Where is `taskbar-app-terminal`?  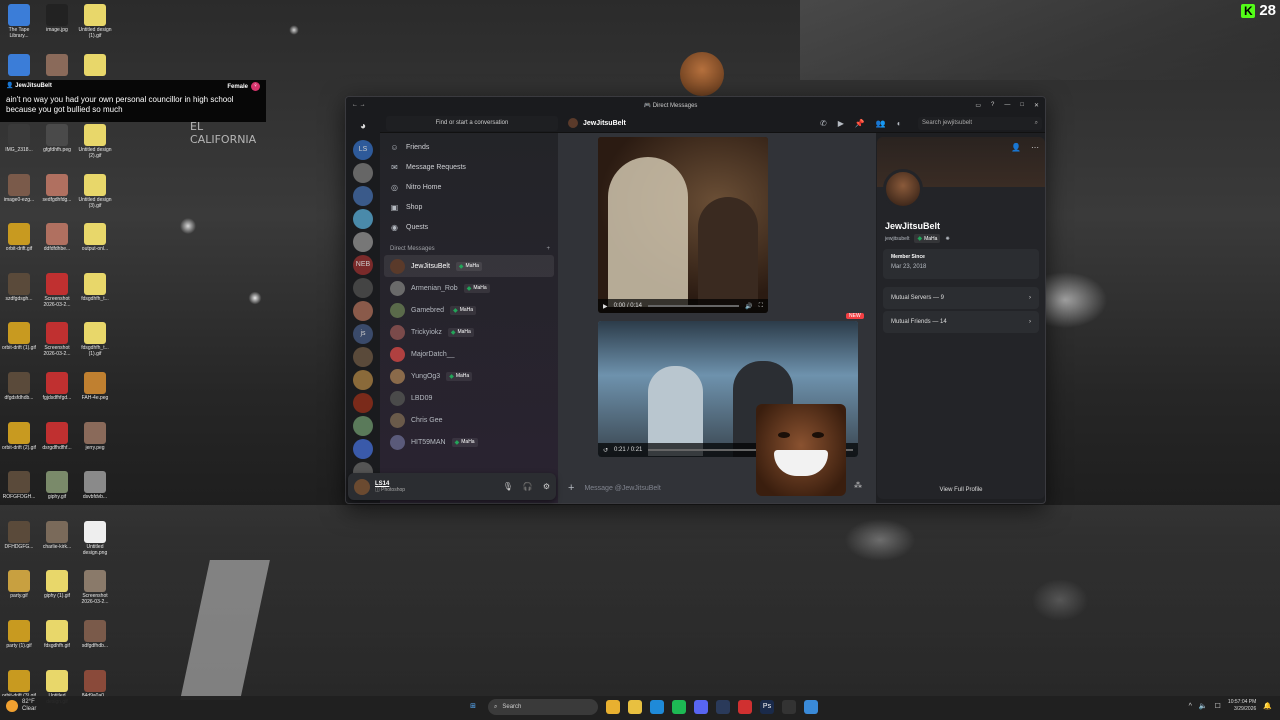
taskbar-app-terminal is located at coordinates (789, 707).